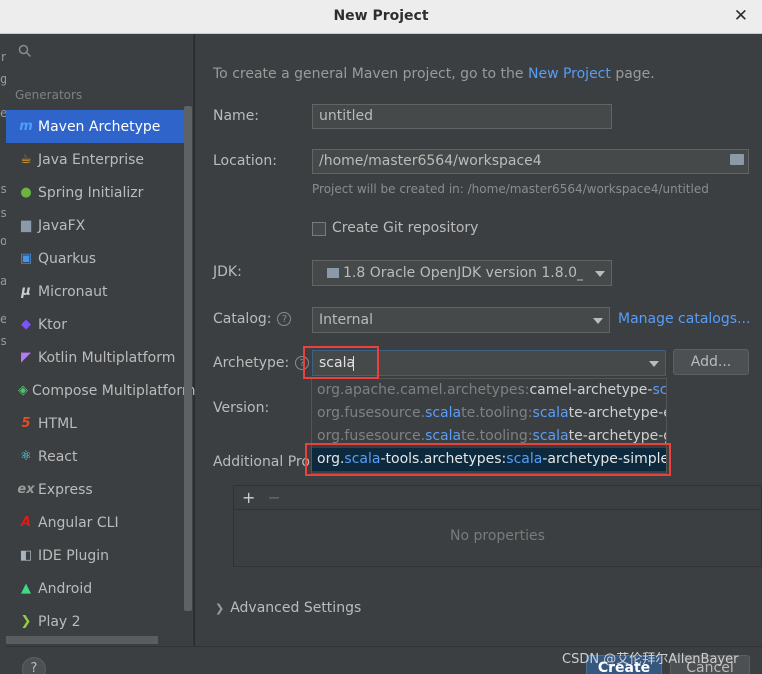 This screenshot has height=674, width=762. I want to click on text-cursor, so click(353, 363).